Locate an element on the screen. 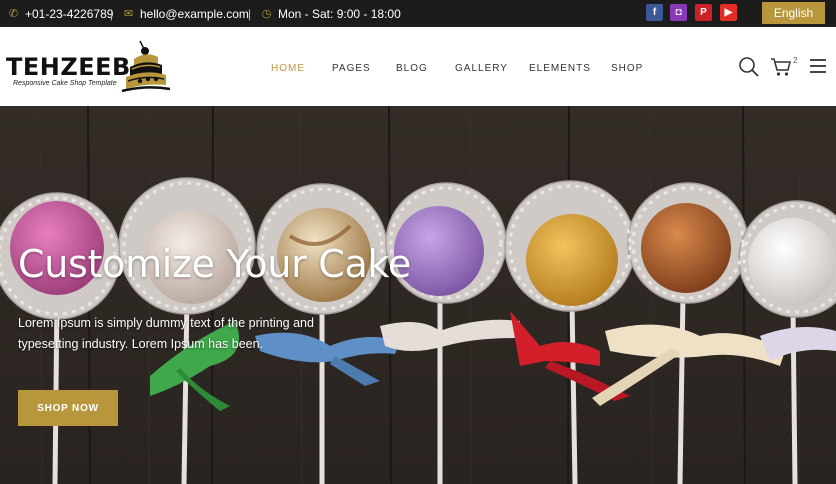 The height and width of the screenshot is (484, 836). facebook-link: f is located at coordinates (654, 12).